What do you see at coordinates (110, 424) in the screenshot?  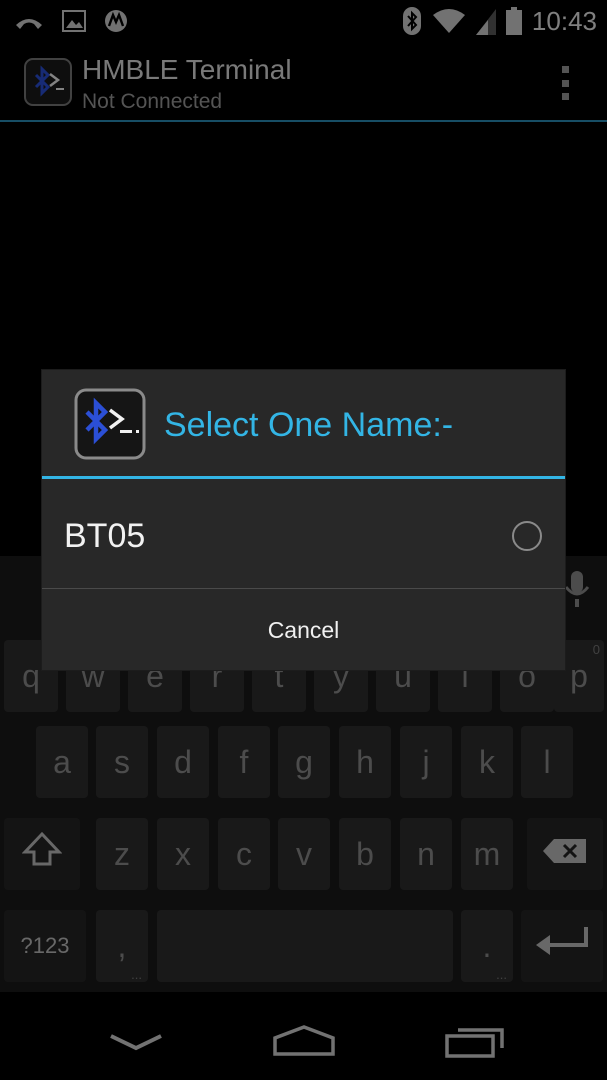 I see `bluetooth-terminal-icon` at bounding box center [110, 424].